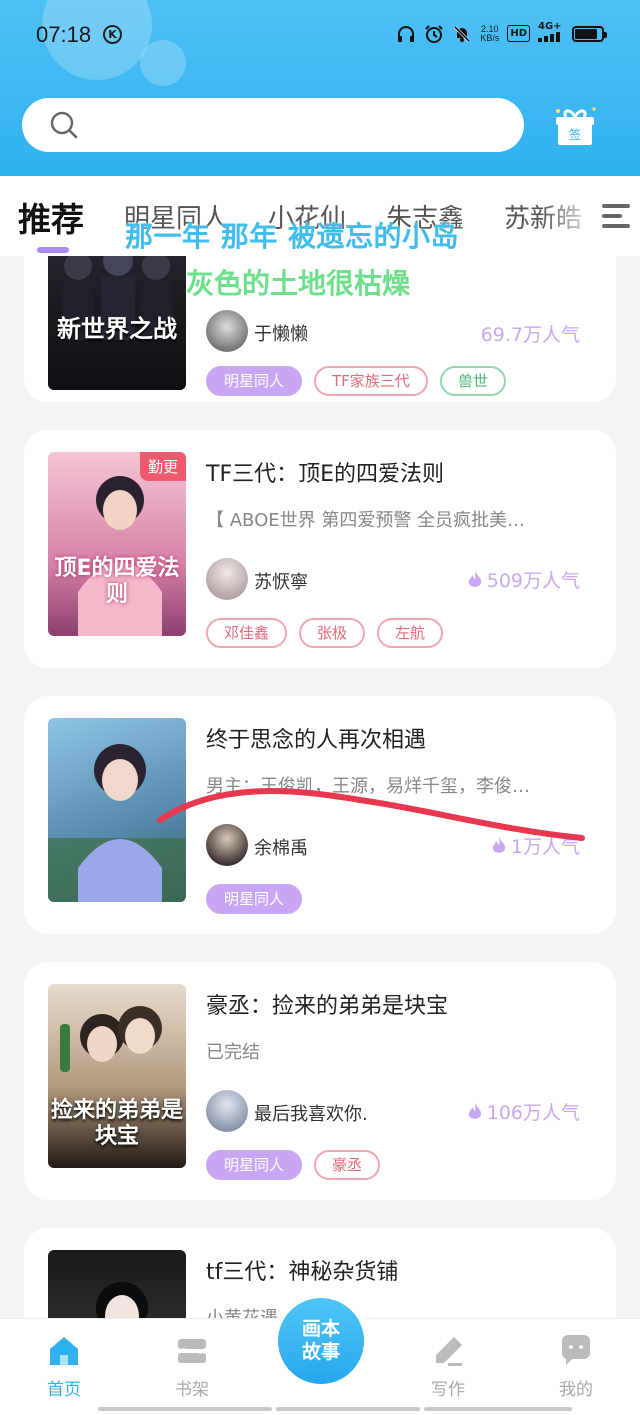 The image size is (640, 1415). Describe the element at coordinates (192, 1390) in the screenshot. I see `nav-label: 书架` at that location.